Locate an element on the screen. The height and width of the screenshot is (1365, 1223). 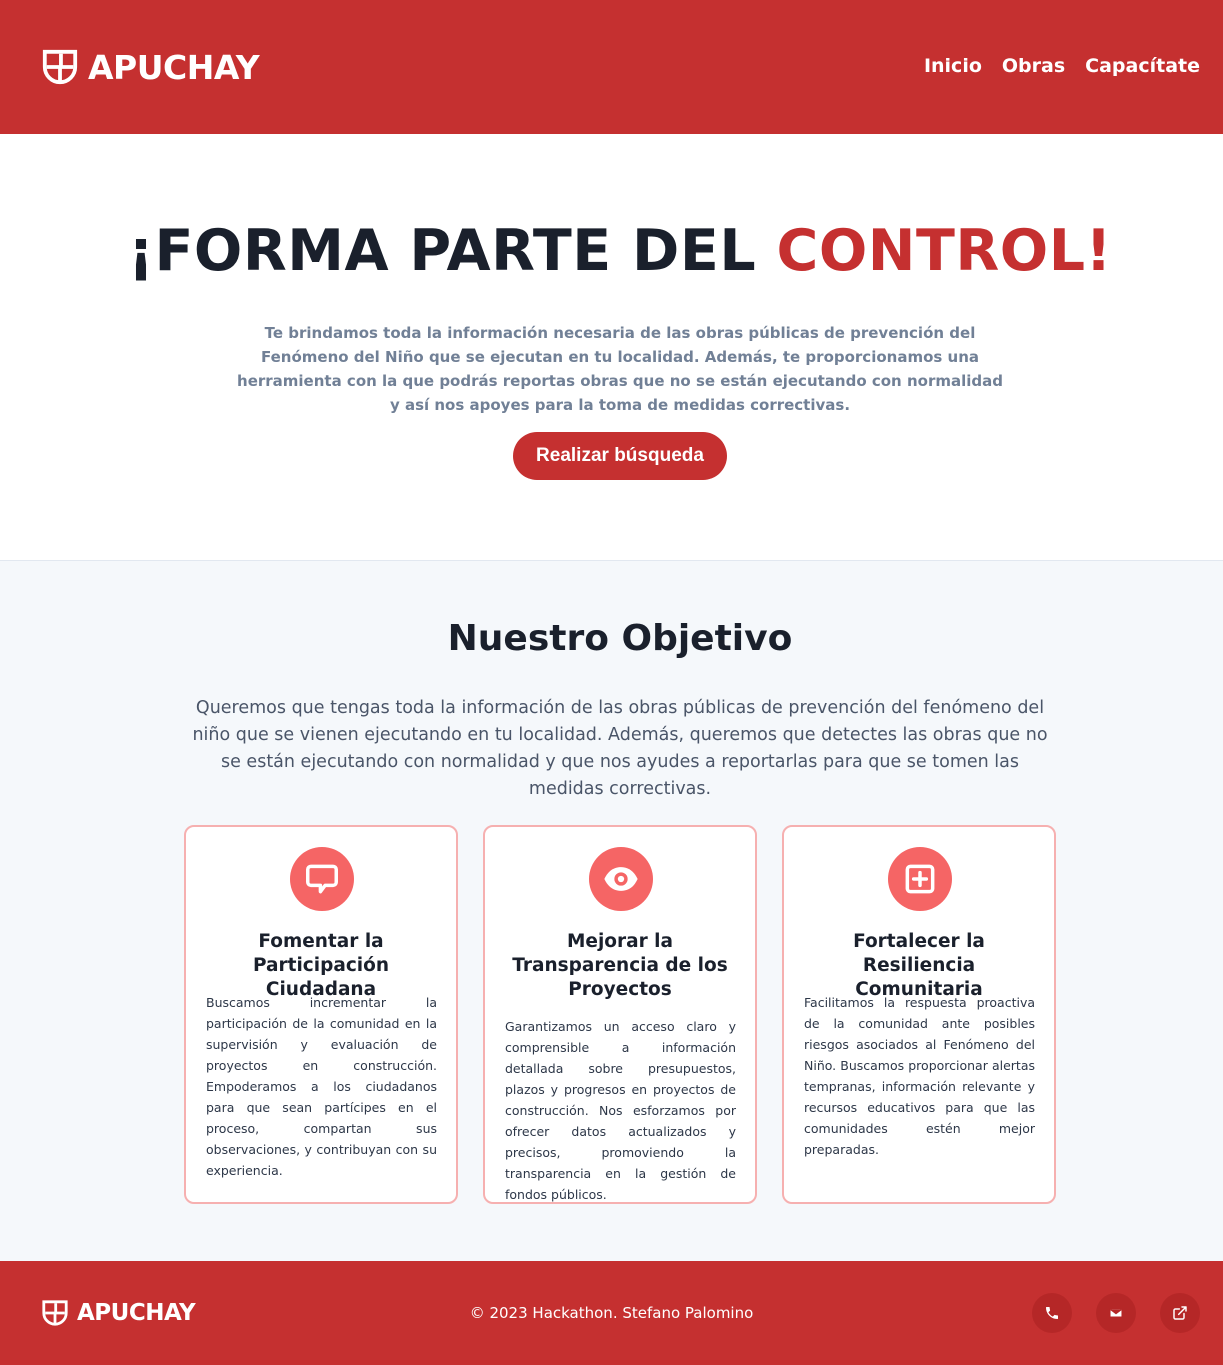
external-link-button is located at coordinates (1180, 1313).